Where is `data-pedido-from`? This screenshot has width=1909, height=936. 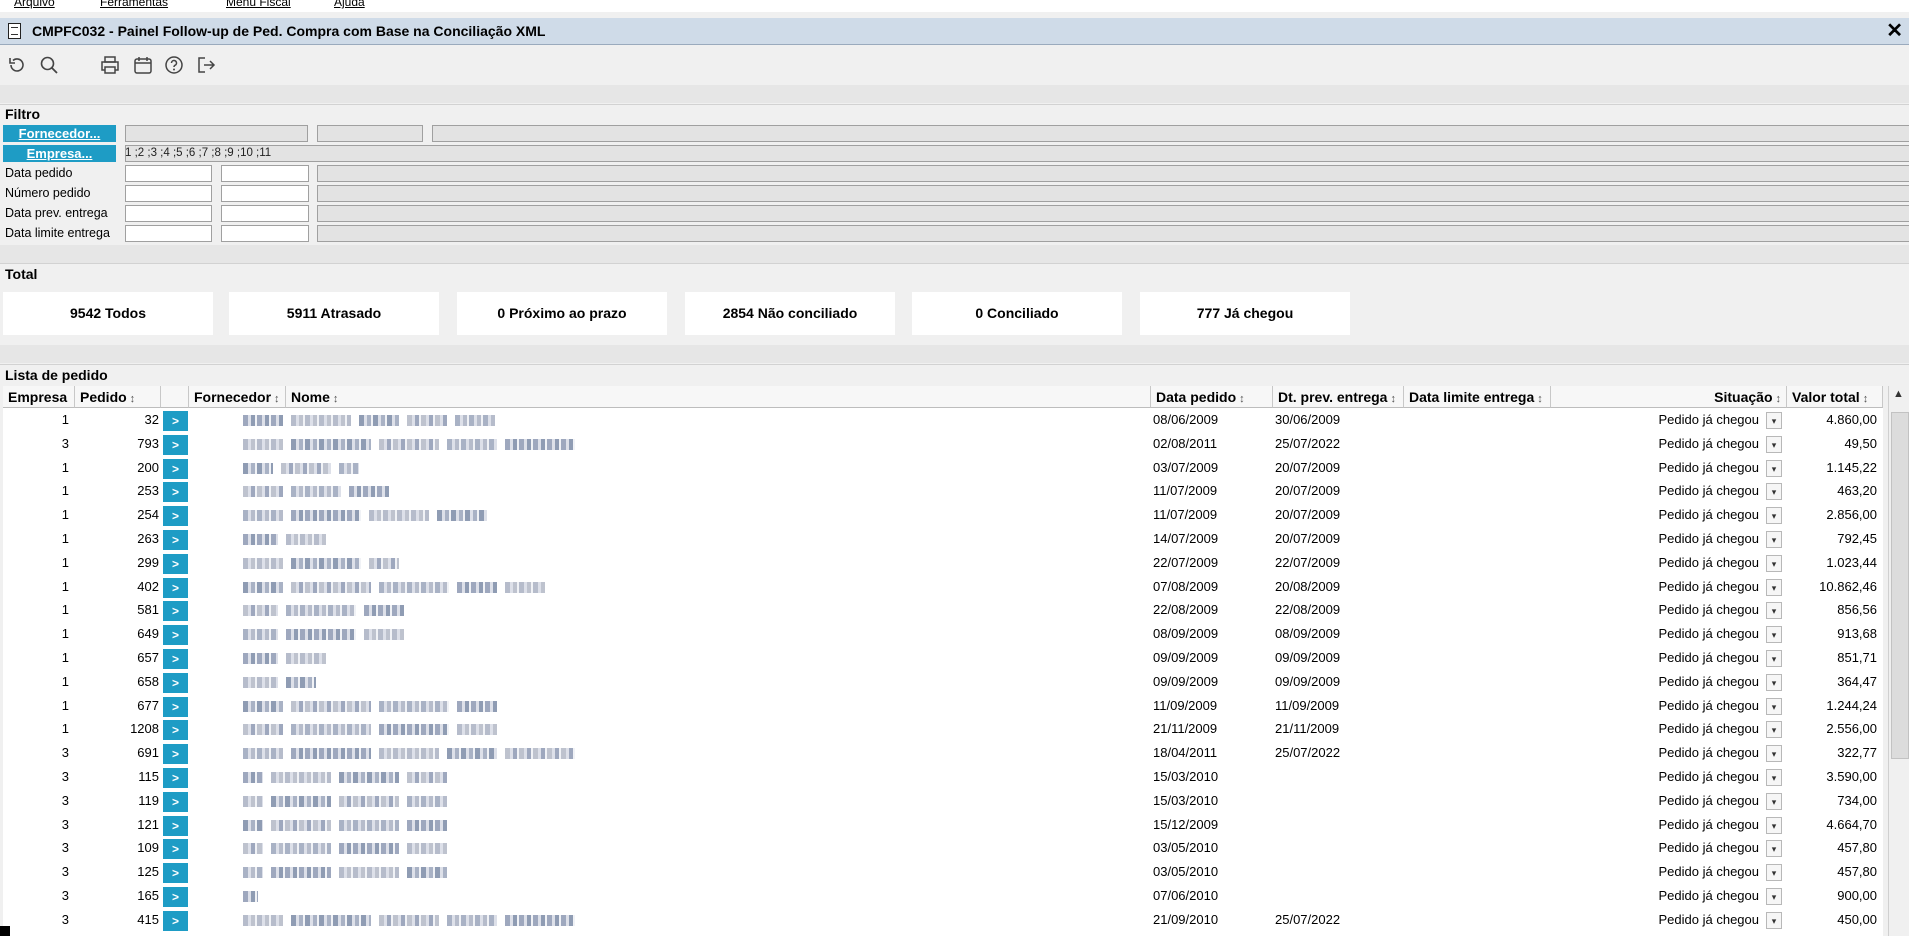 data-pedido-from is located at coordinates (168, 173).